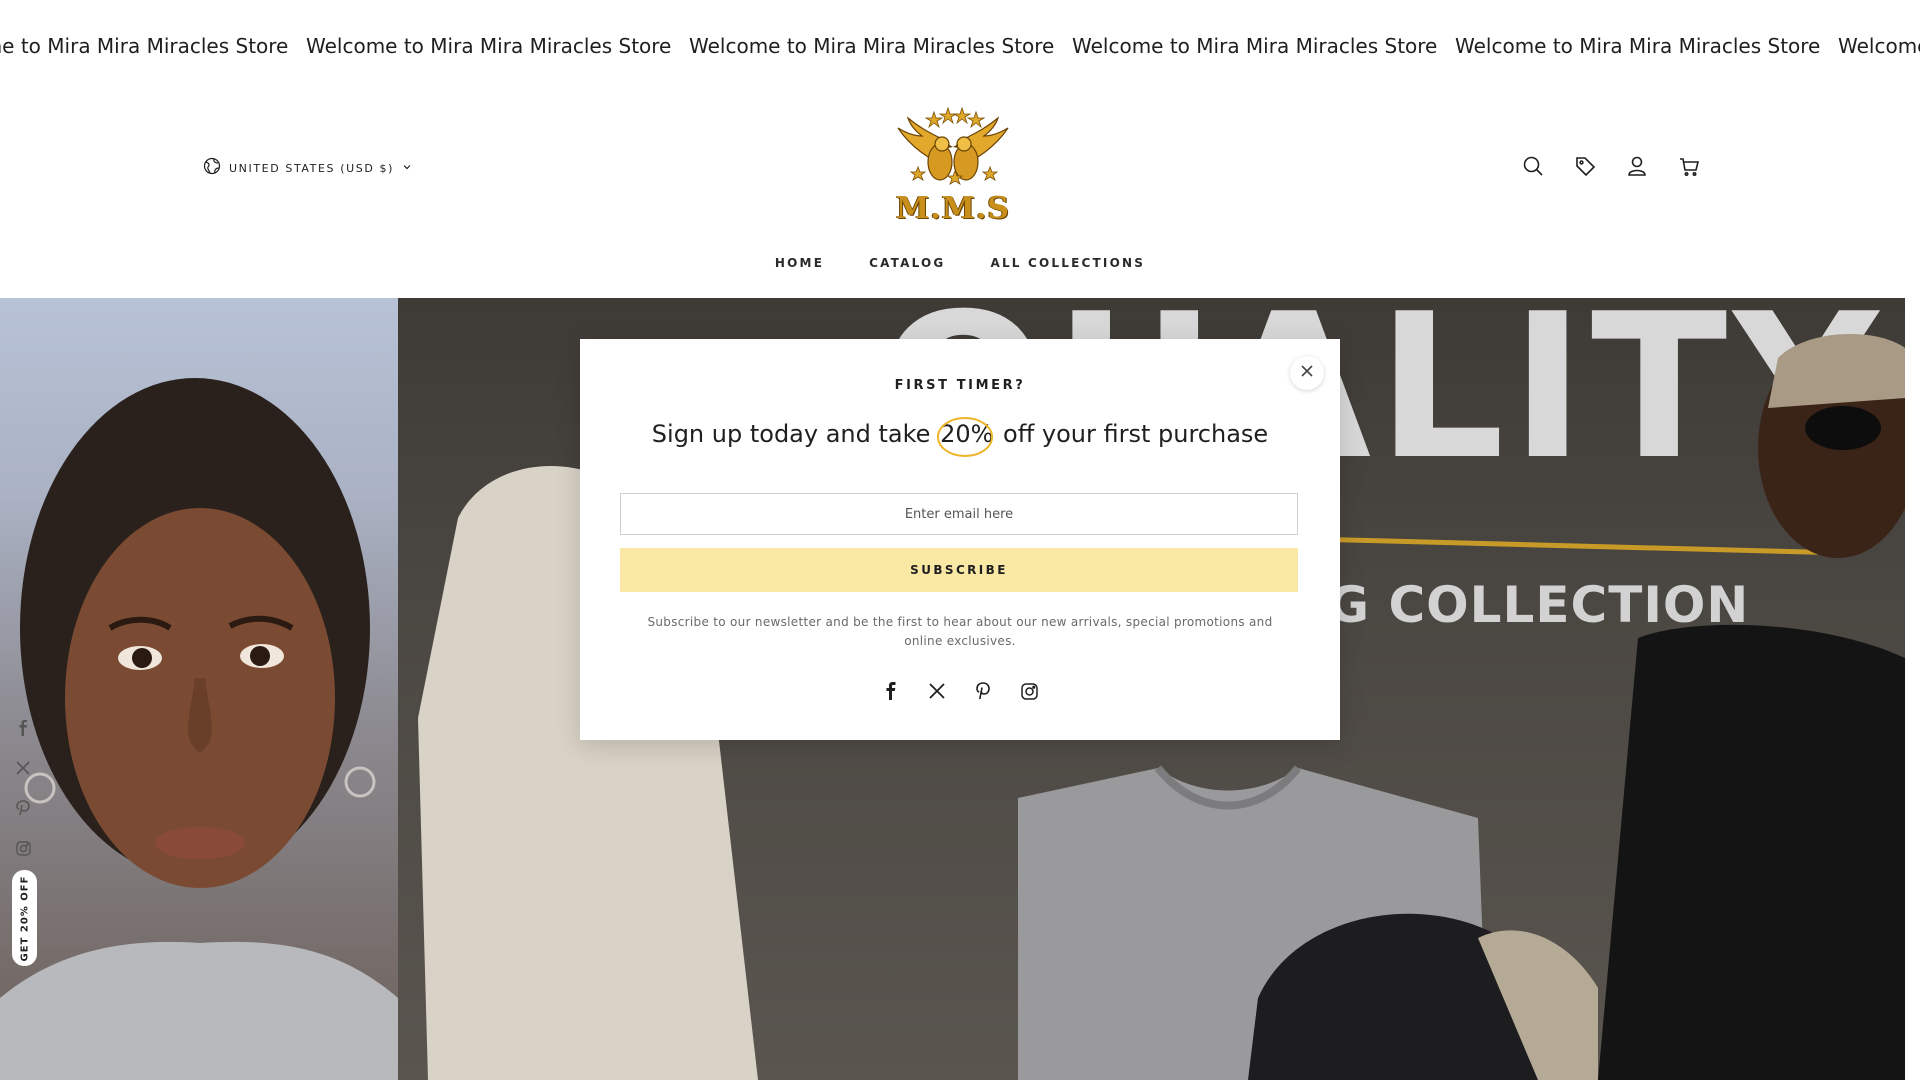  I want to click on highlight-circle-icon, so click(965, 437).